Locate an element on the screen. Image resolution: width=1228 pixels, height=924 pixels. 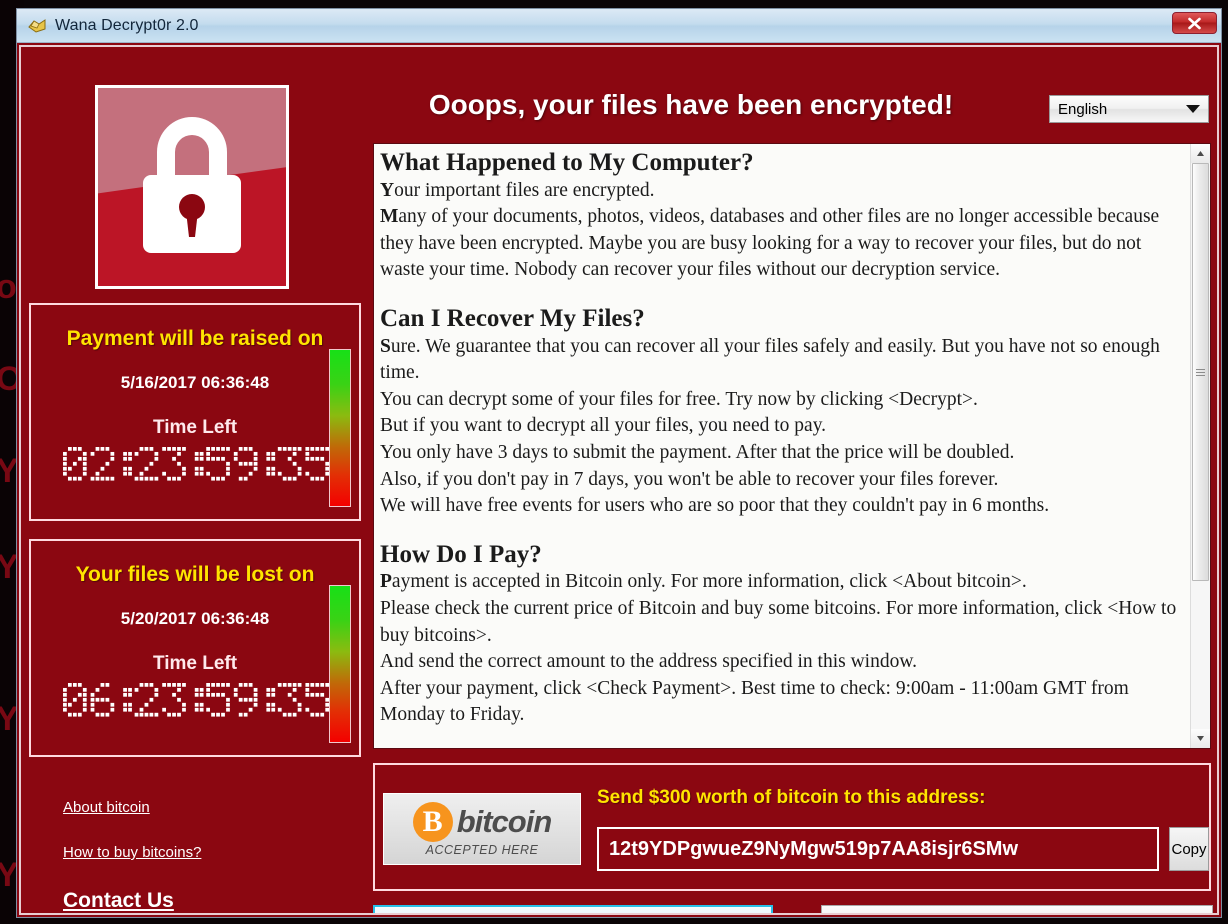
scrollbar-thumb is located at coordinates (1200, 372).